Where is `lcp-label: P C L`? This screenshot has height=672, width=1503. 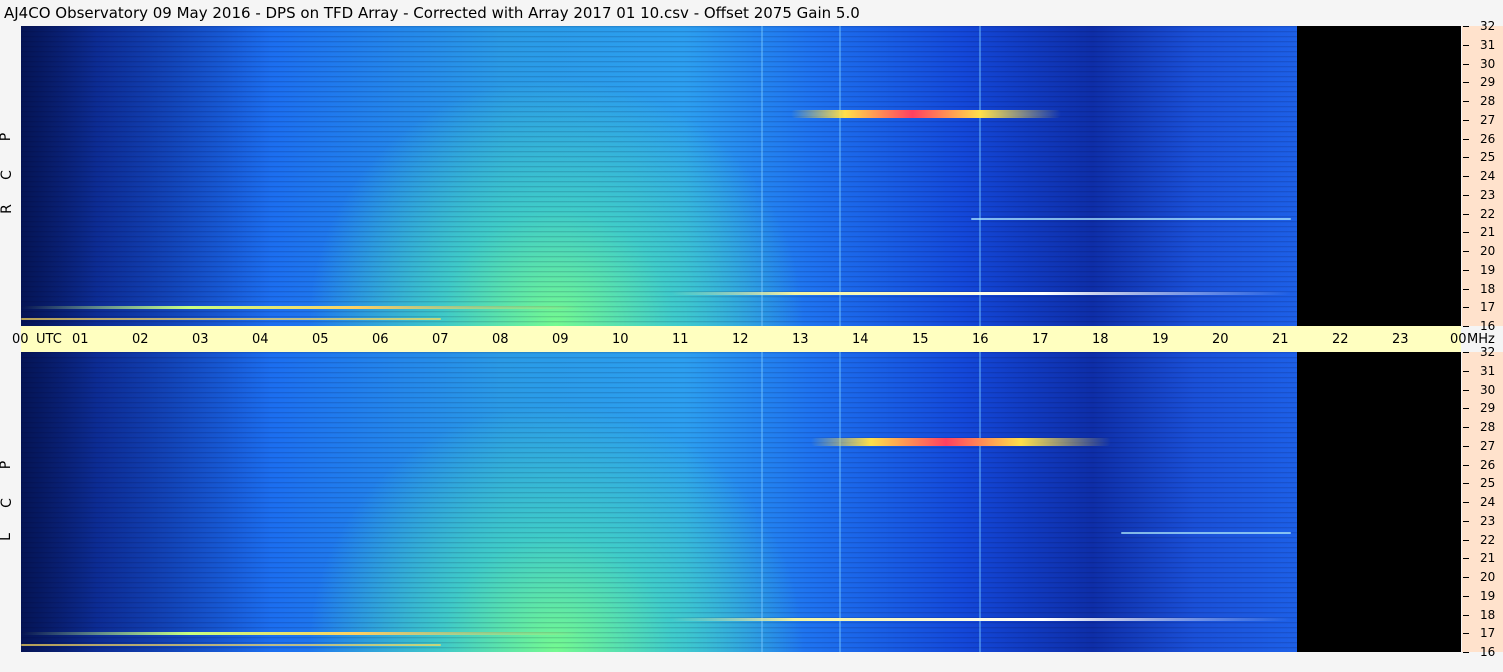
lcp-label: P C L is located at coordinates (8, 503).